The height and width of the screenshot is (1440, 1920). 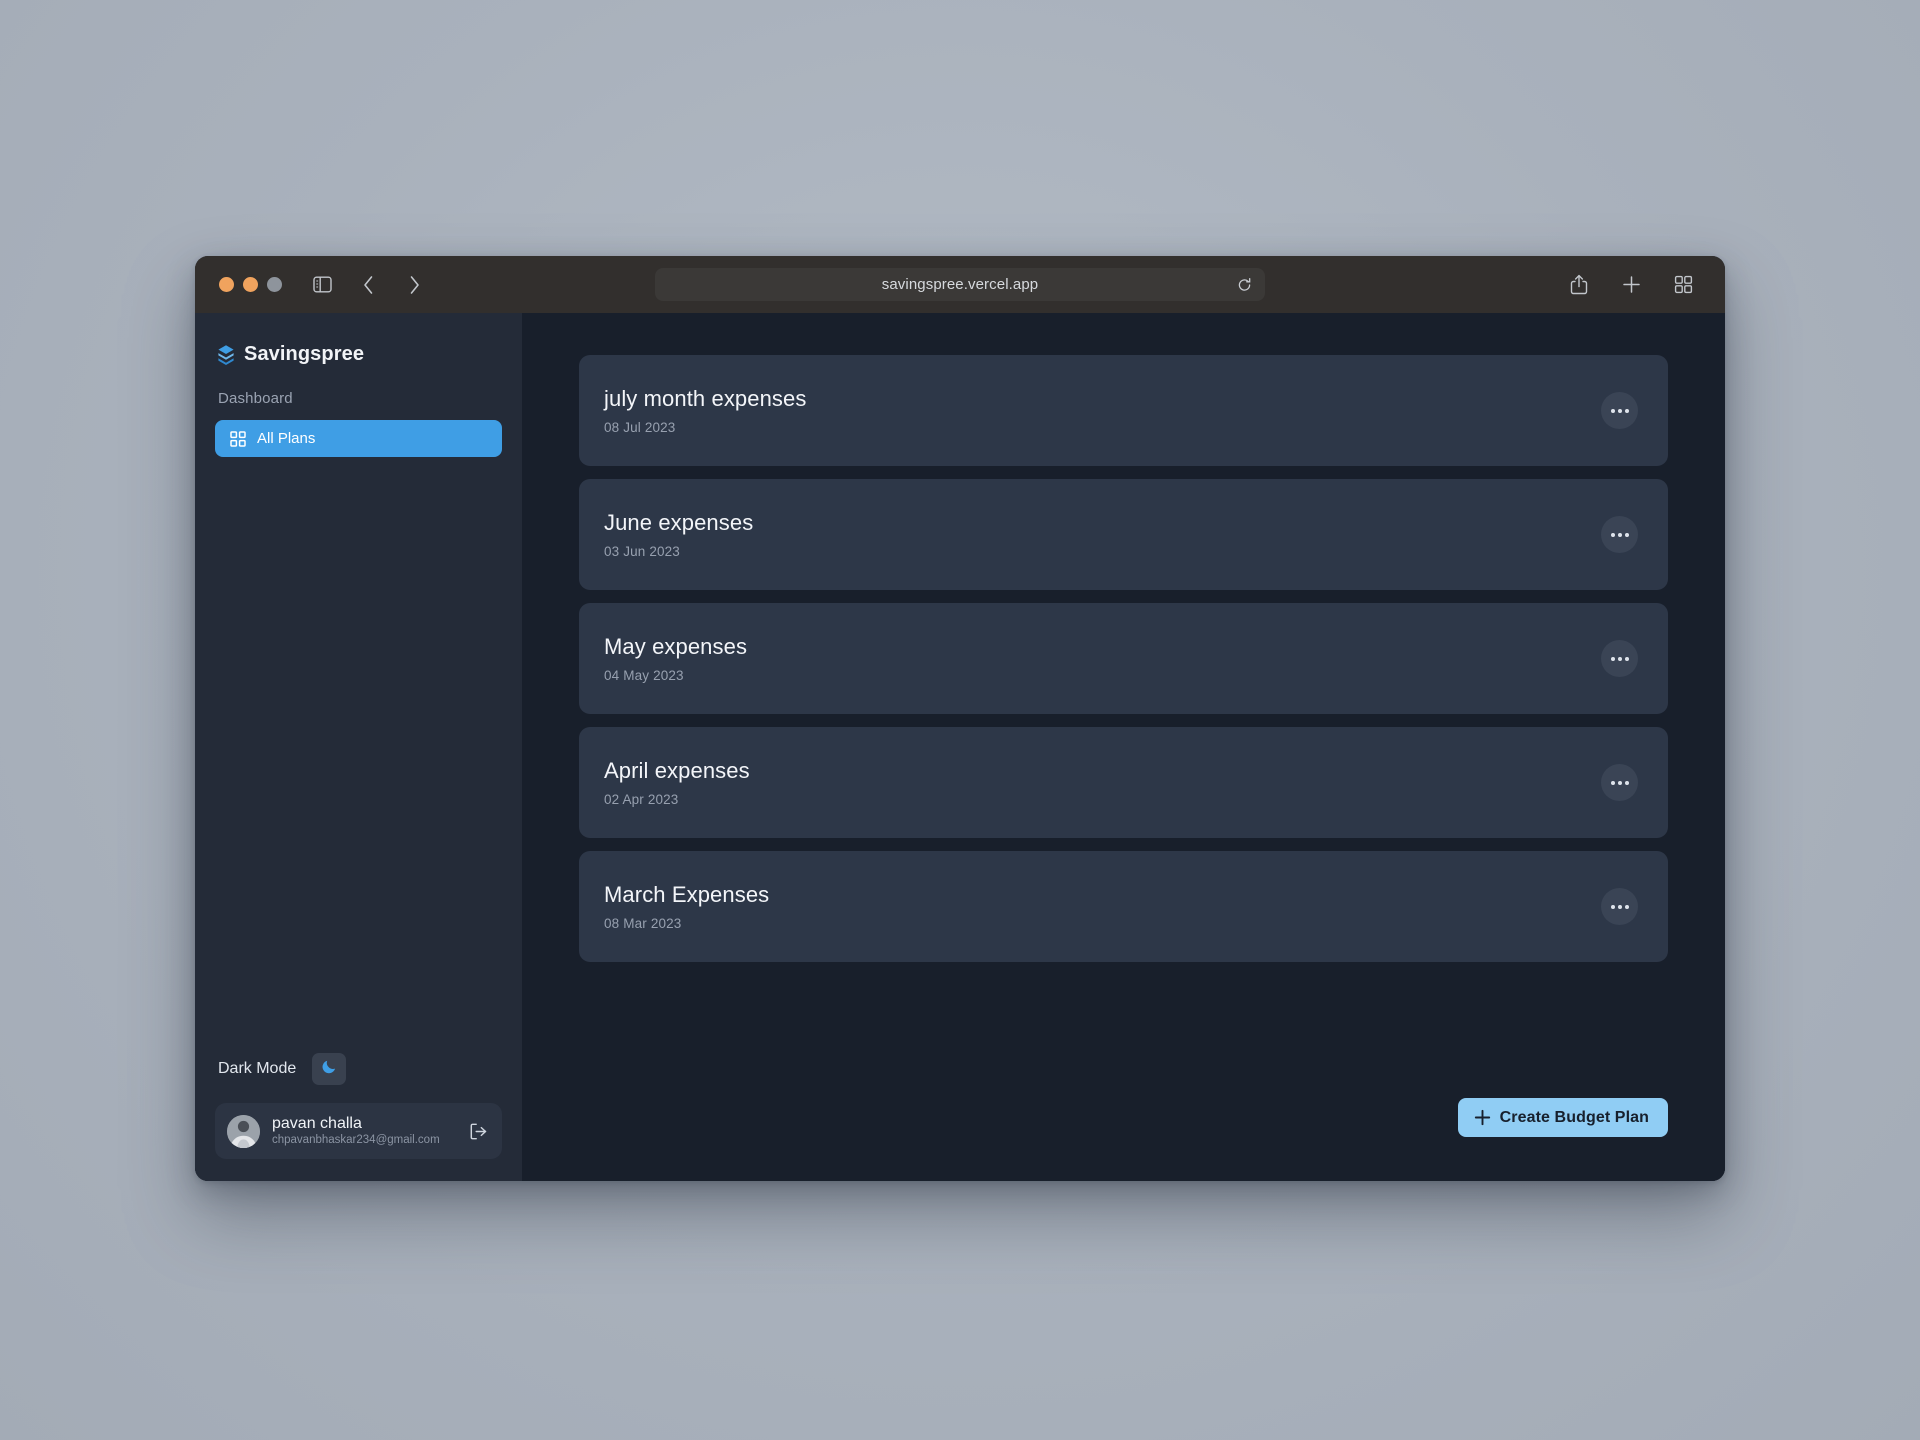 What do you see at coordinates (1123, 410) in the screenshot?
I see `plan-card: july month expenses 08 Jul 2023` at bounding box center [1123, 410].